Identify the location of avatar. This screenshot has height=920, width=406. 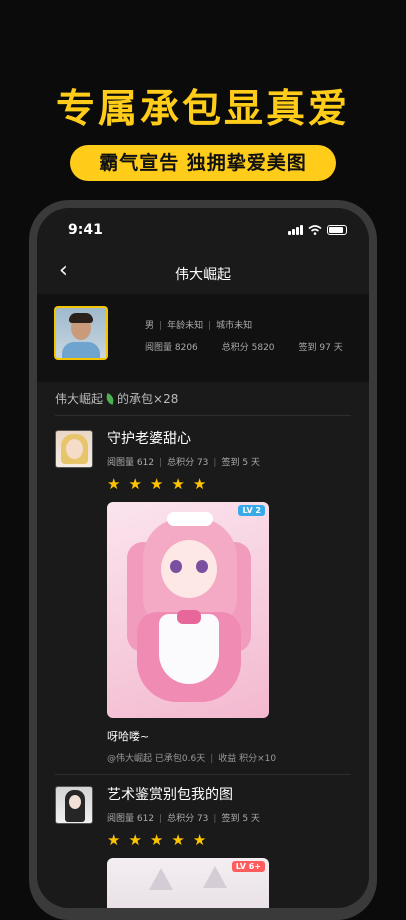
(81, 333).